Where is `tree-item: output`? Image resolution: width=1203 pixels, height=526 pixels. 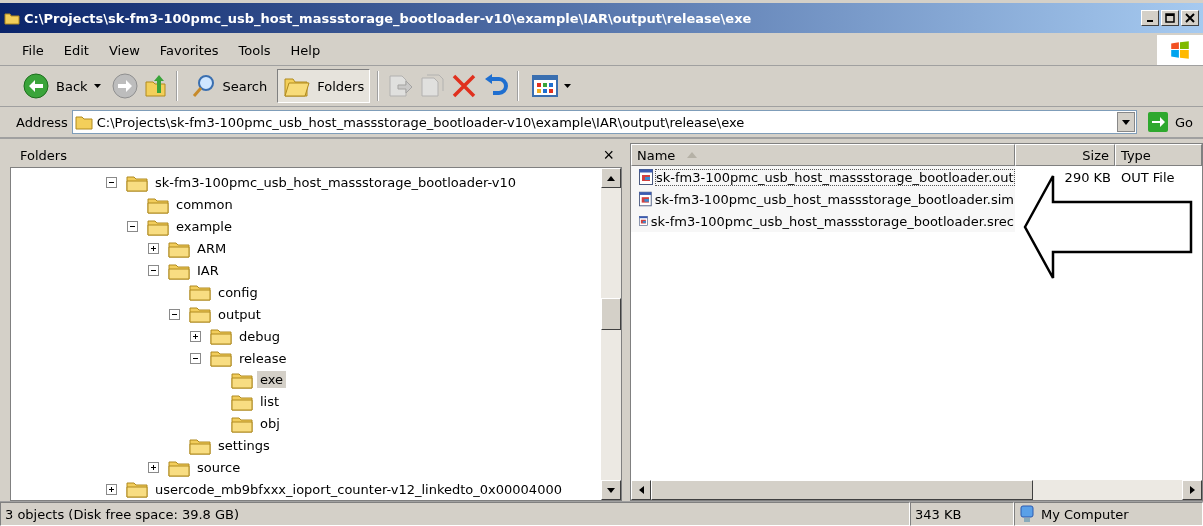 tree-item: output is located at coordinates (239, 314).